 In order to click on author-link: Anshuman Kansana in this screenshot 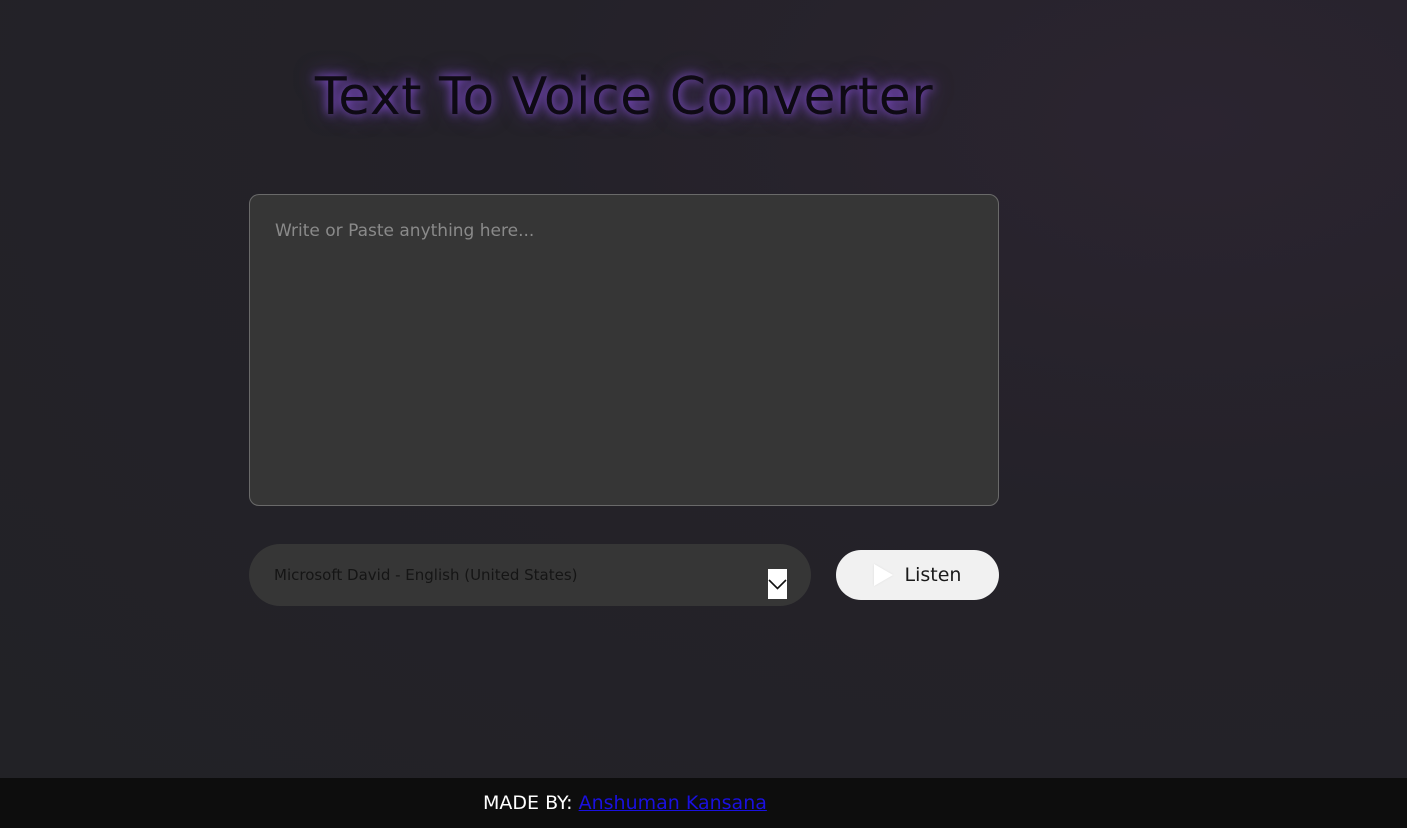, I will do `click(673, 803)`.